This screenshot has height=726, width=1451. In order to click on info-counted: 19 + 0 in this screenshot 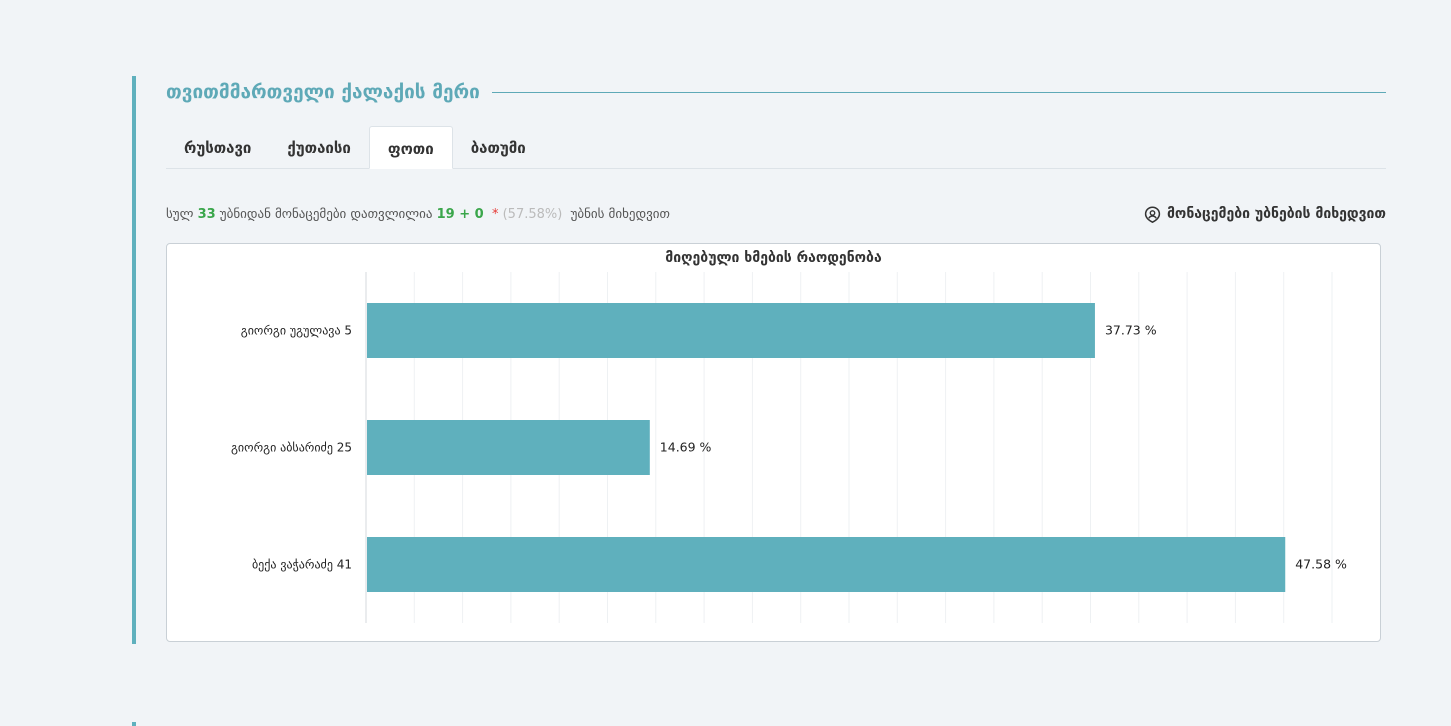, I will do `click(460, 214)`.